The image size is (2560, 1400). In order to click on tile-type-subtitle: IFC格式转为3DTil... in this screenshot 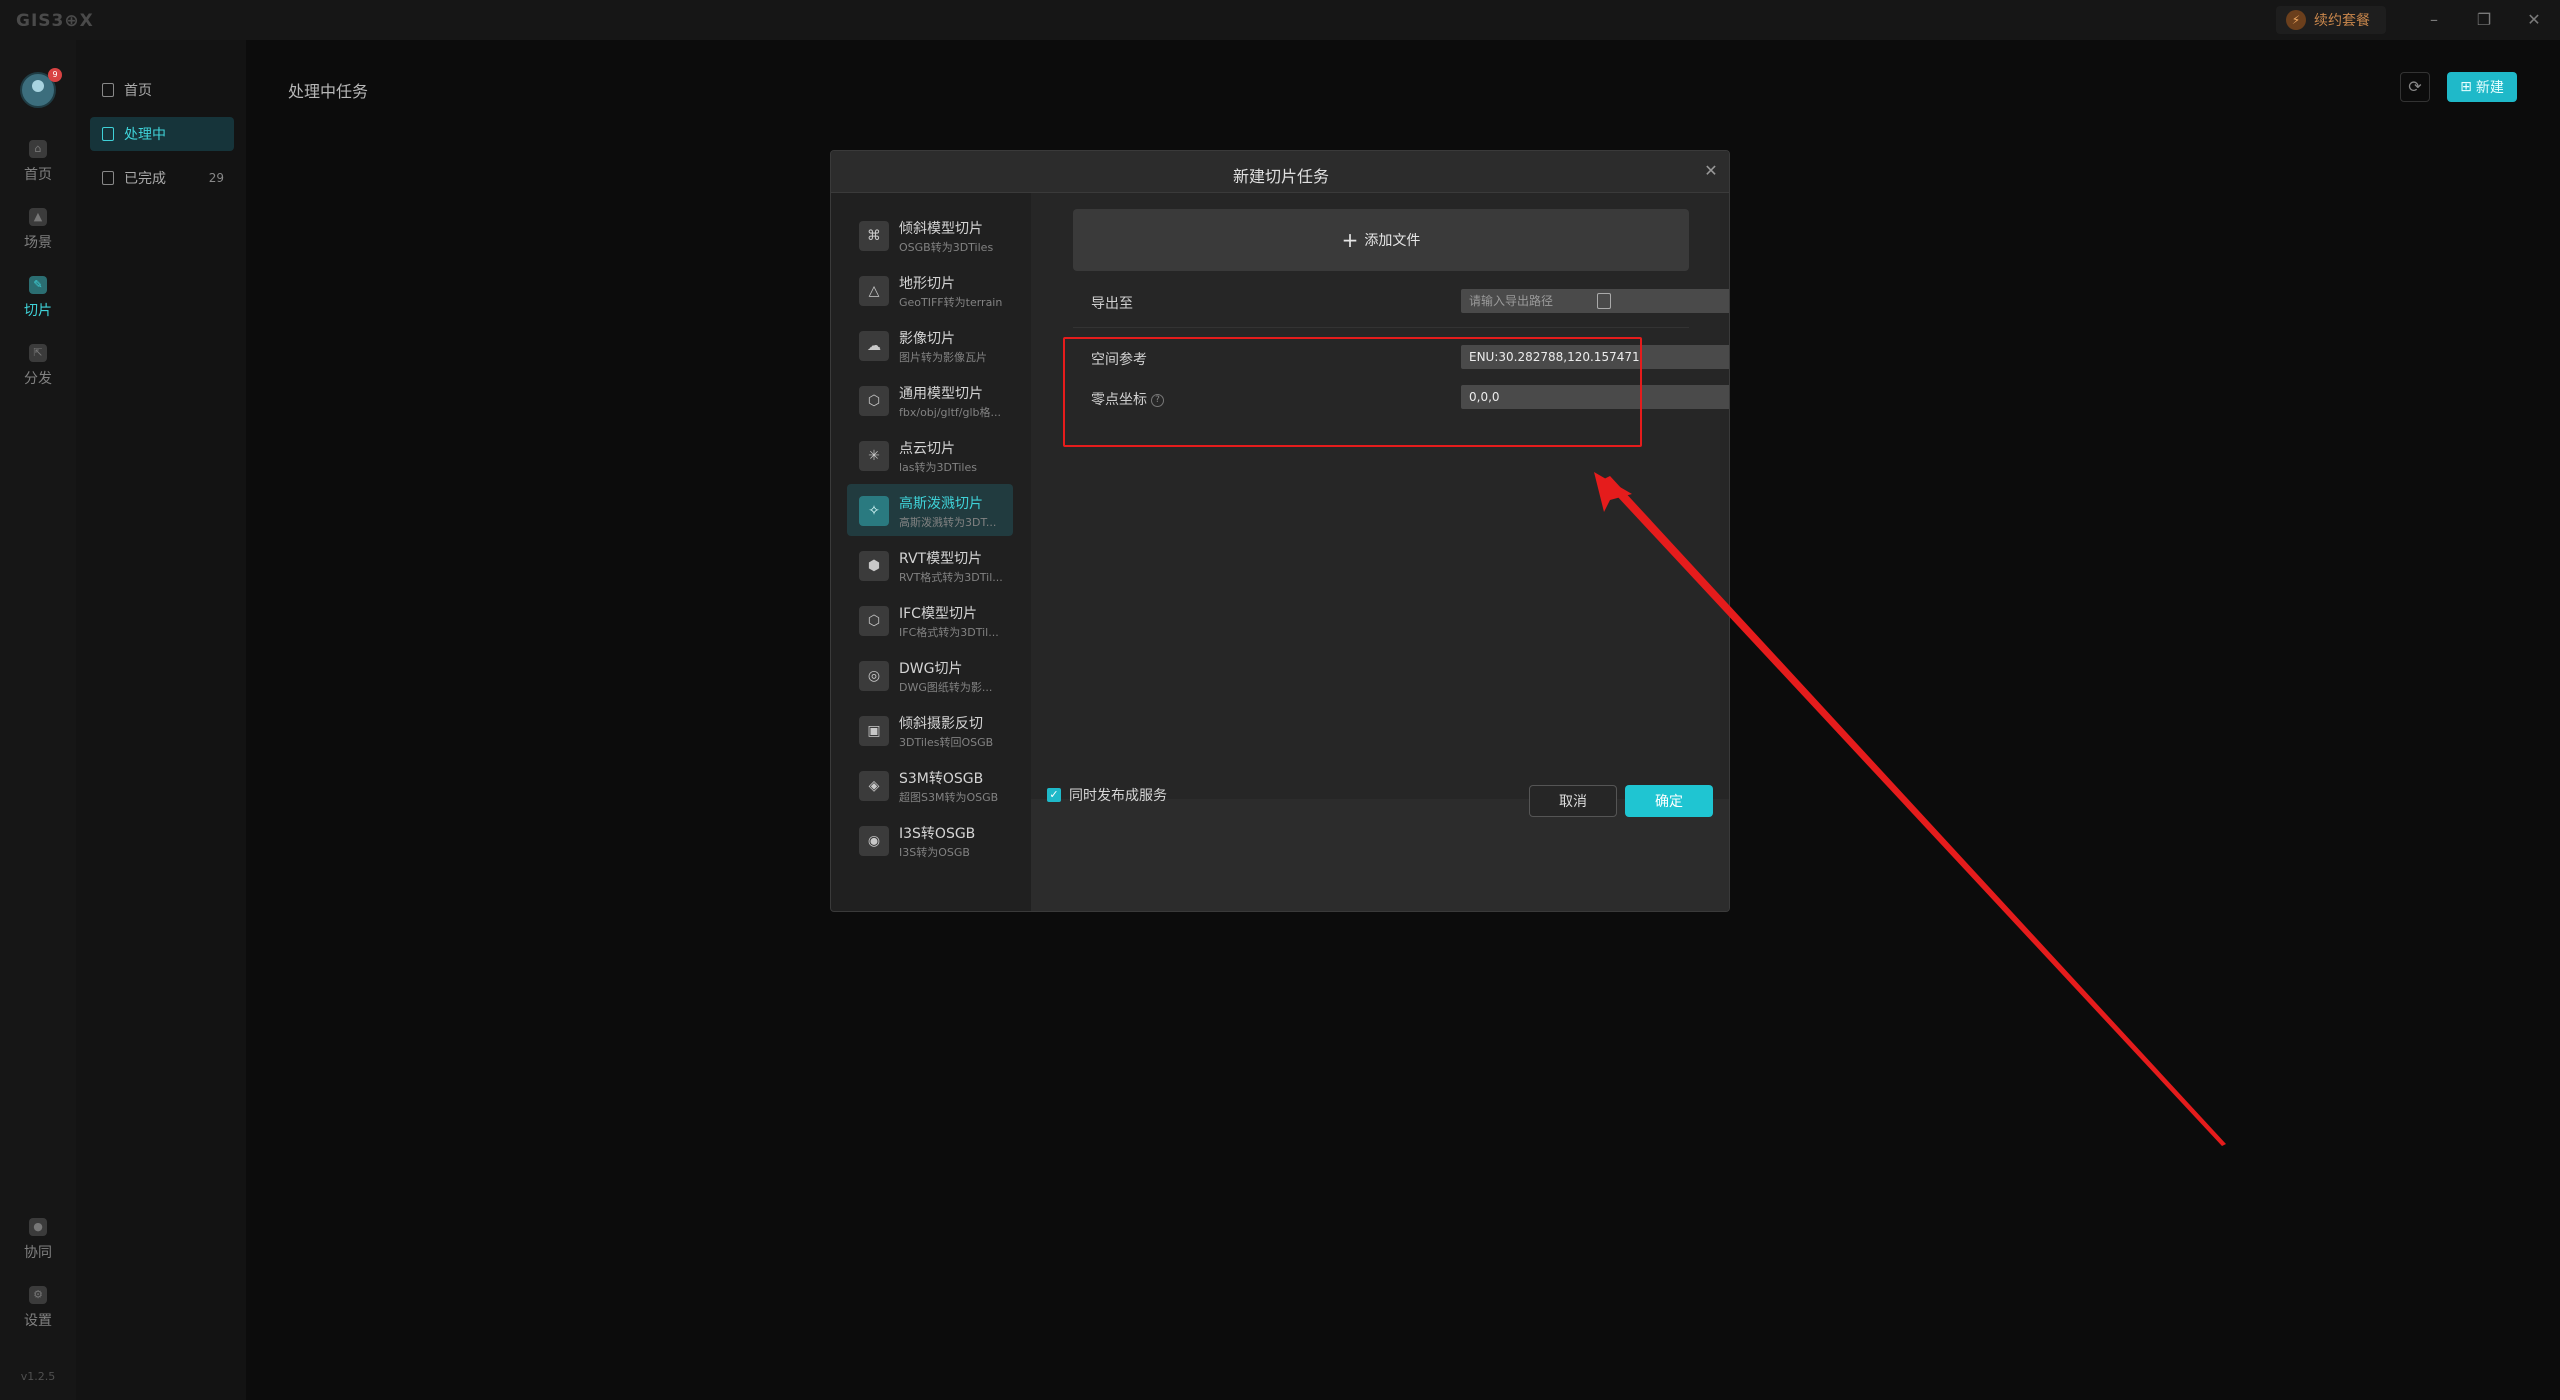, I will do `click(949, 632)`.